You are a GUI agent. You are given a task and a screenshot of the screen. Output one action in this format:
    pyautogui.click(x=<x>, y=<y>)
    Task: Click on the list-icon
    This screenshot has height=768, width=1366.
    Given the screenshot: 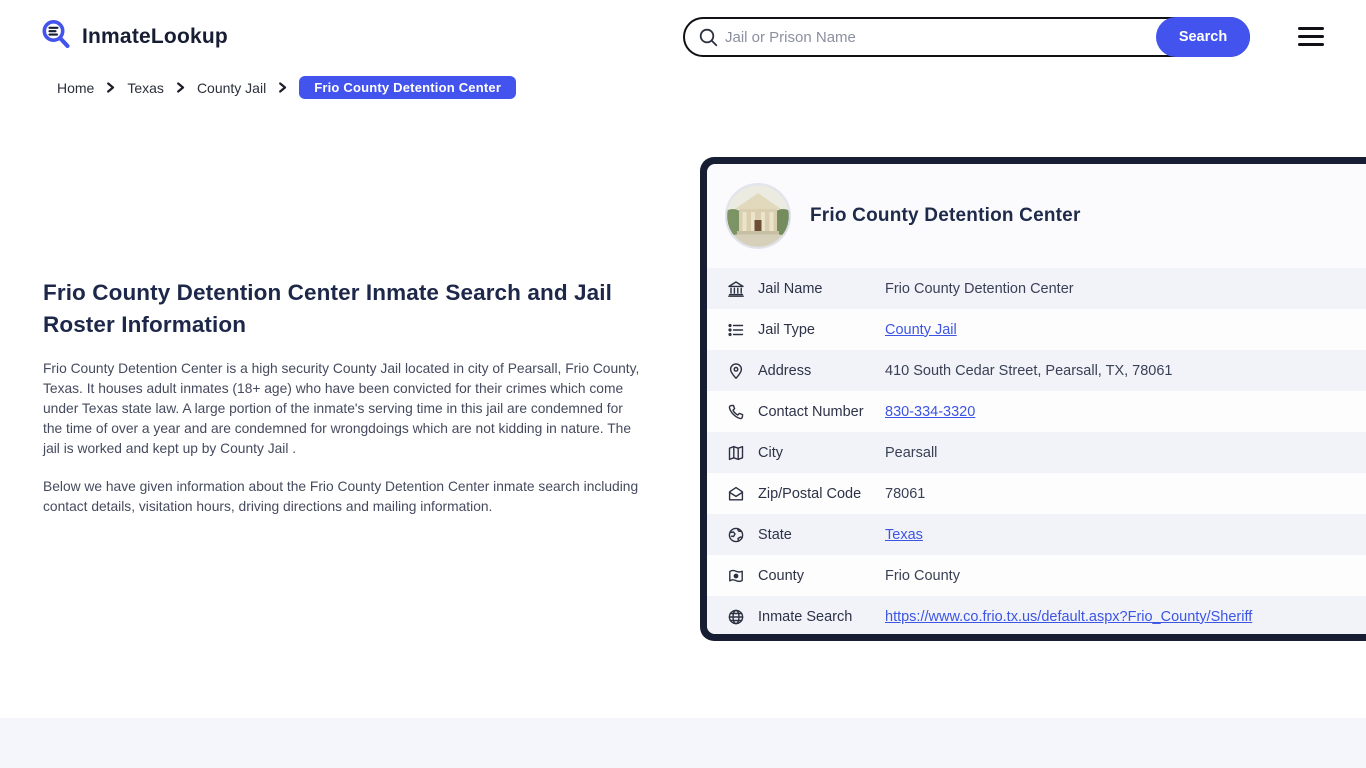 What is the action you would take?
    pyautogui.click(x=736, y=330)
    